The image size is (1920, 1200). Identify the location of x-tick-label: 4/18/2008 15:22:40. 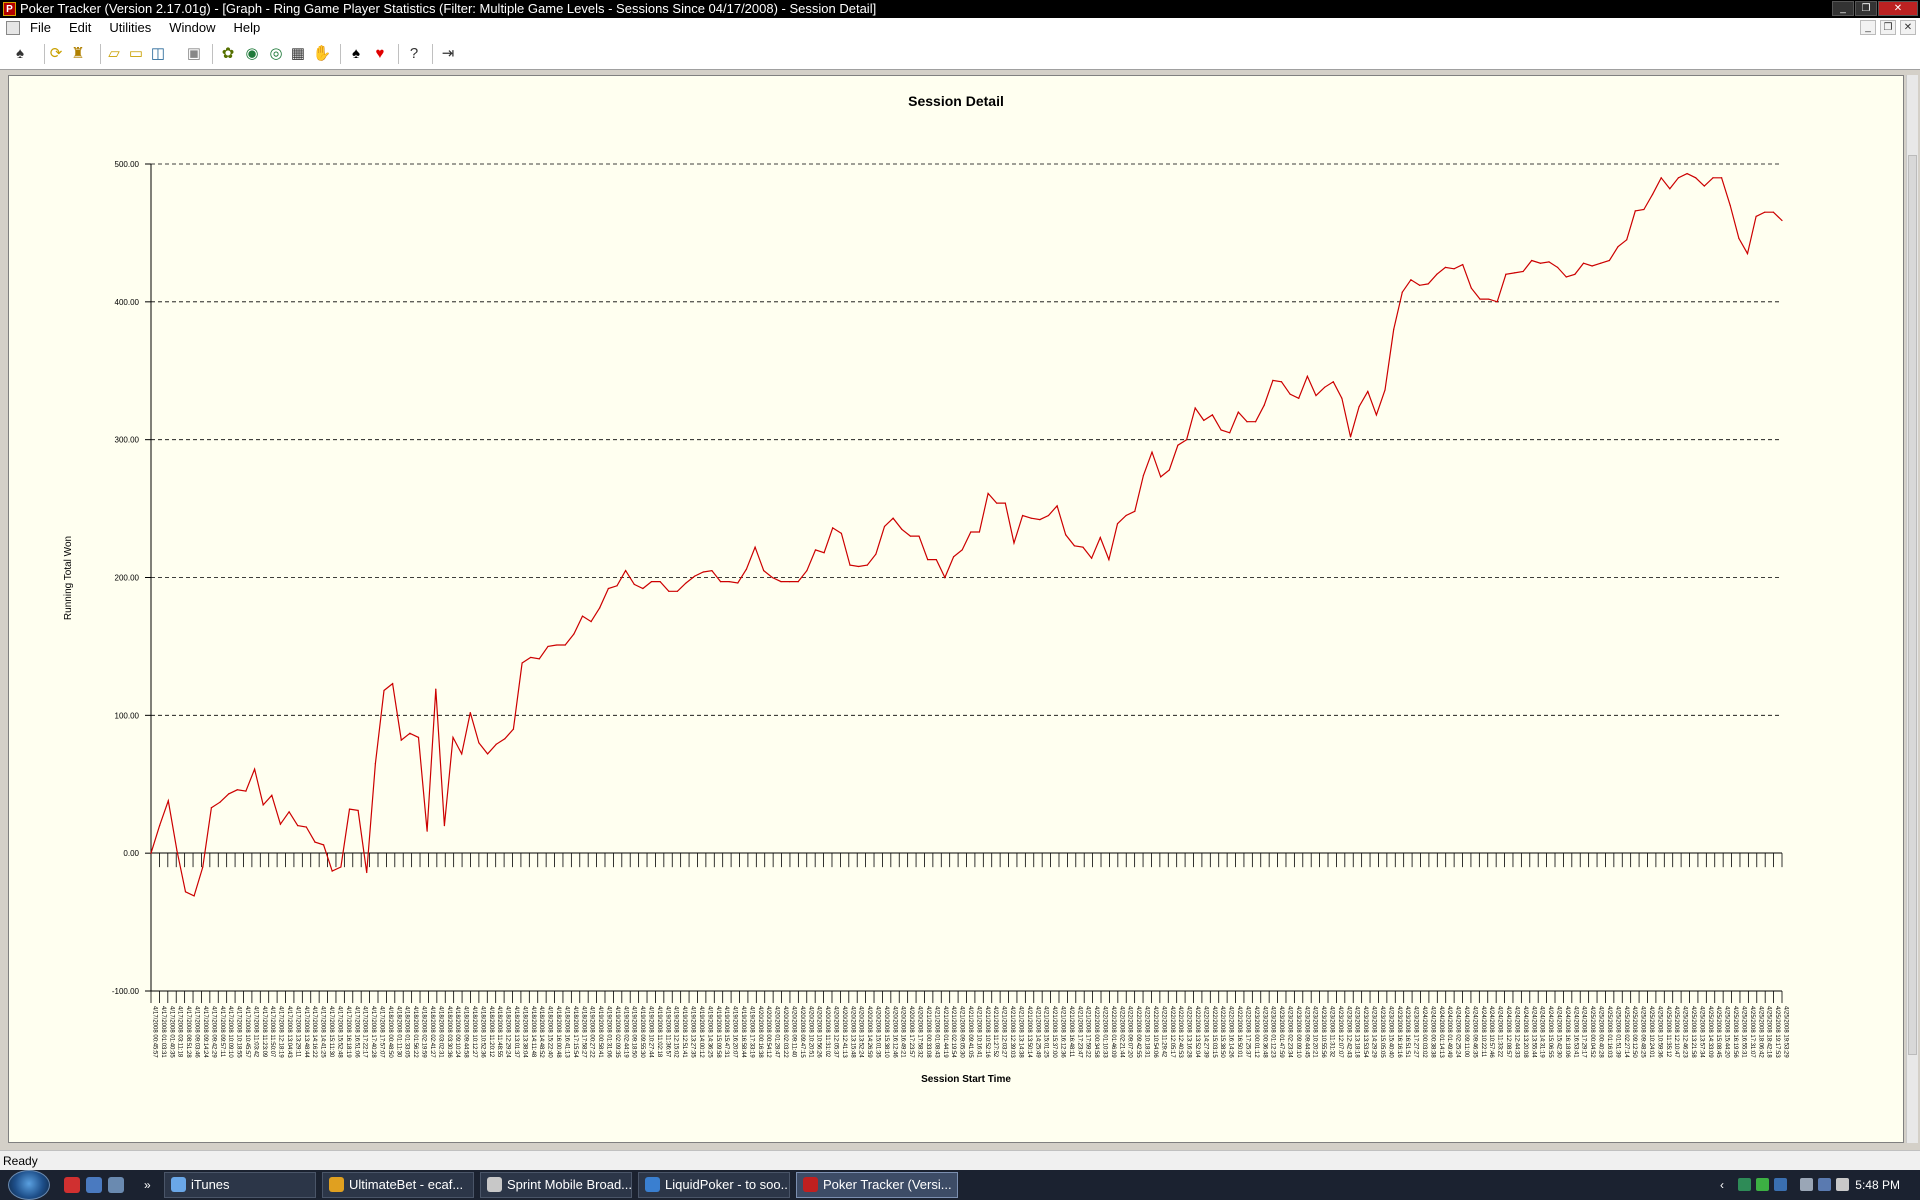
(550, 1032).